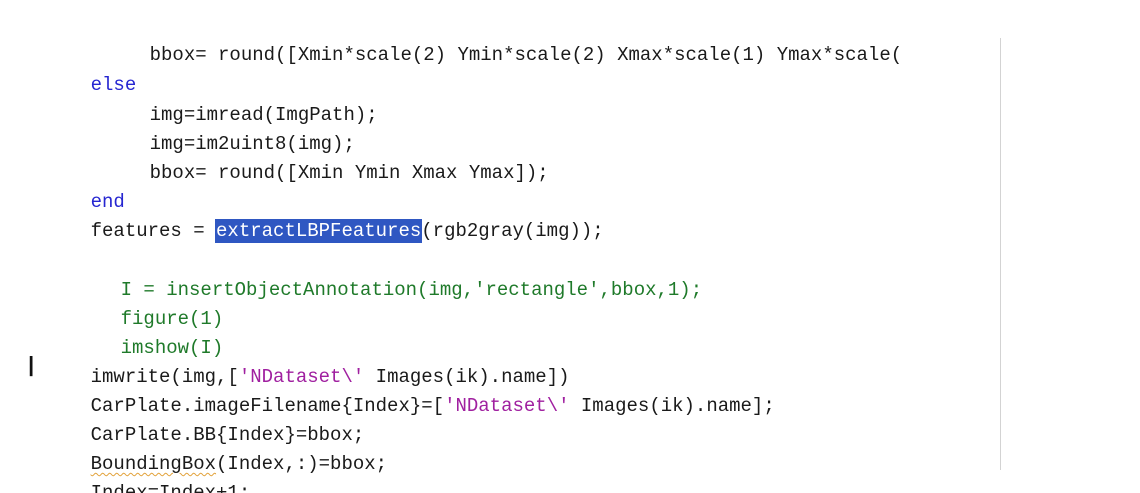  I want to click on code-text: features =, so click(153, 231).